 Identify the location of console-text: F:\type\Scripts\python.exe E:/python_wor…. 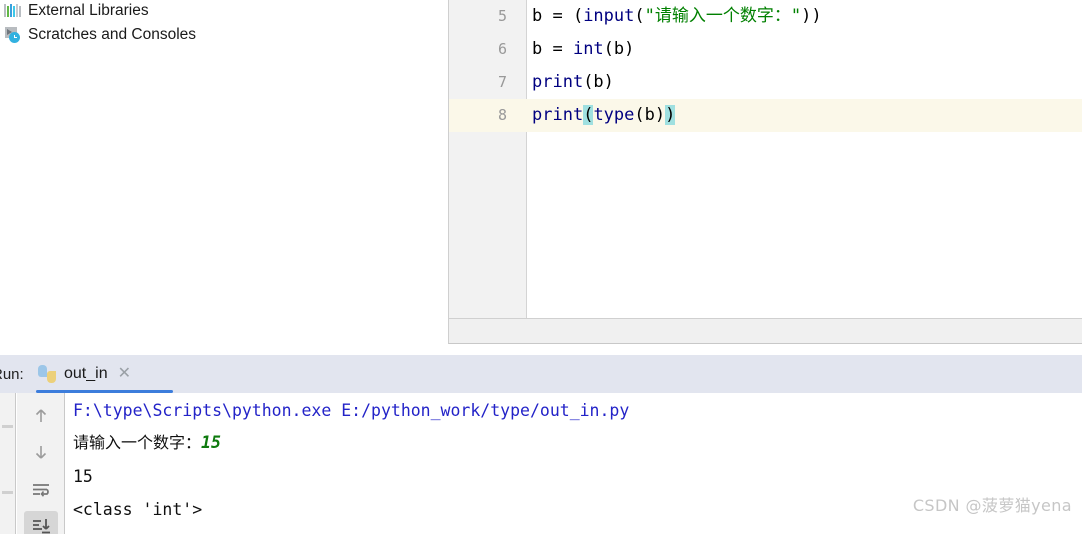
(351, 410).